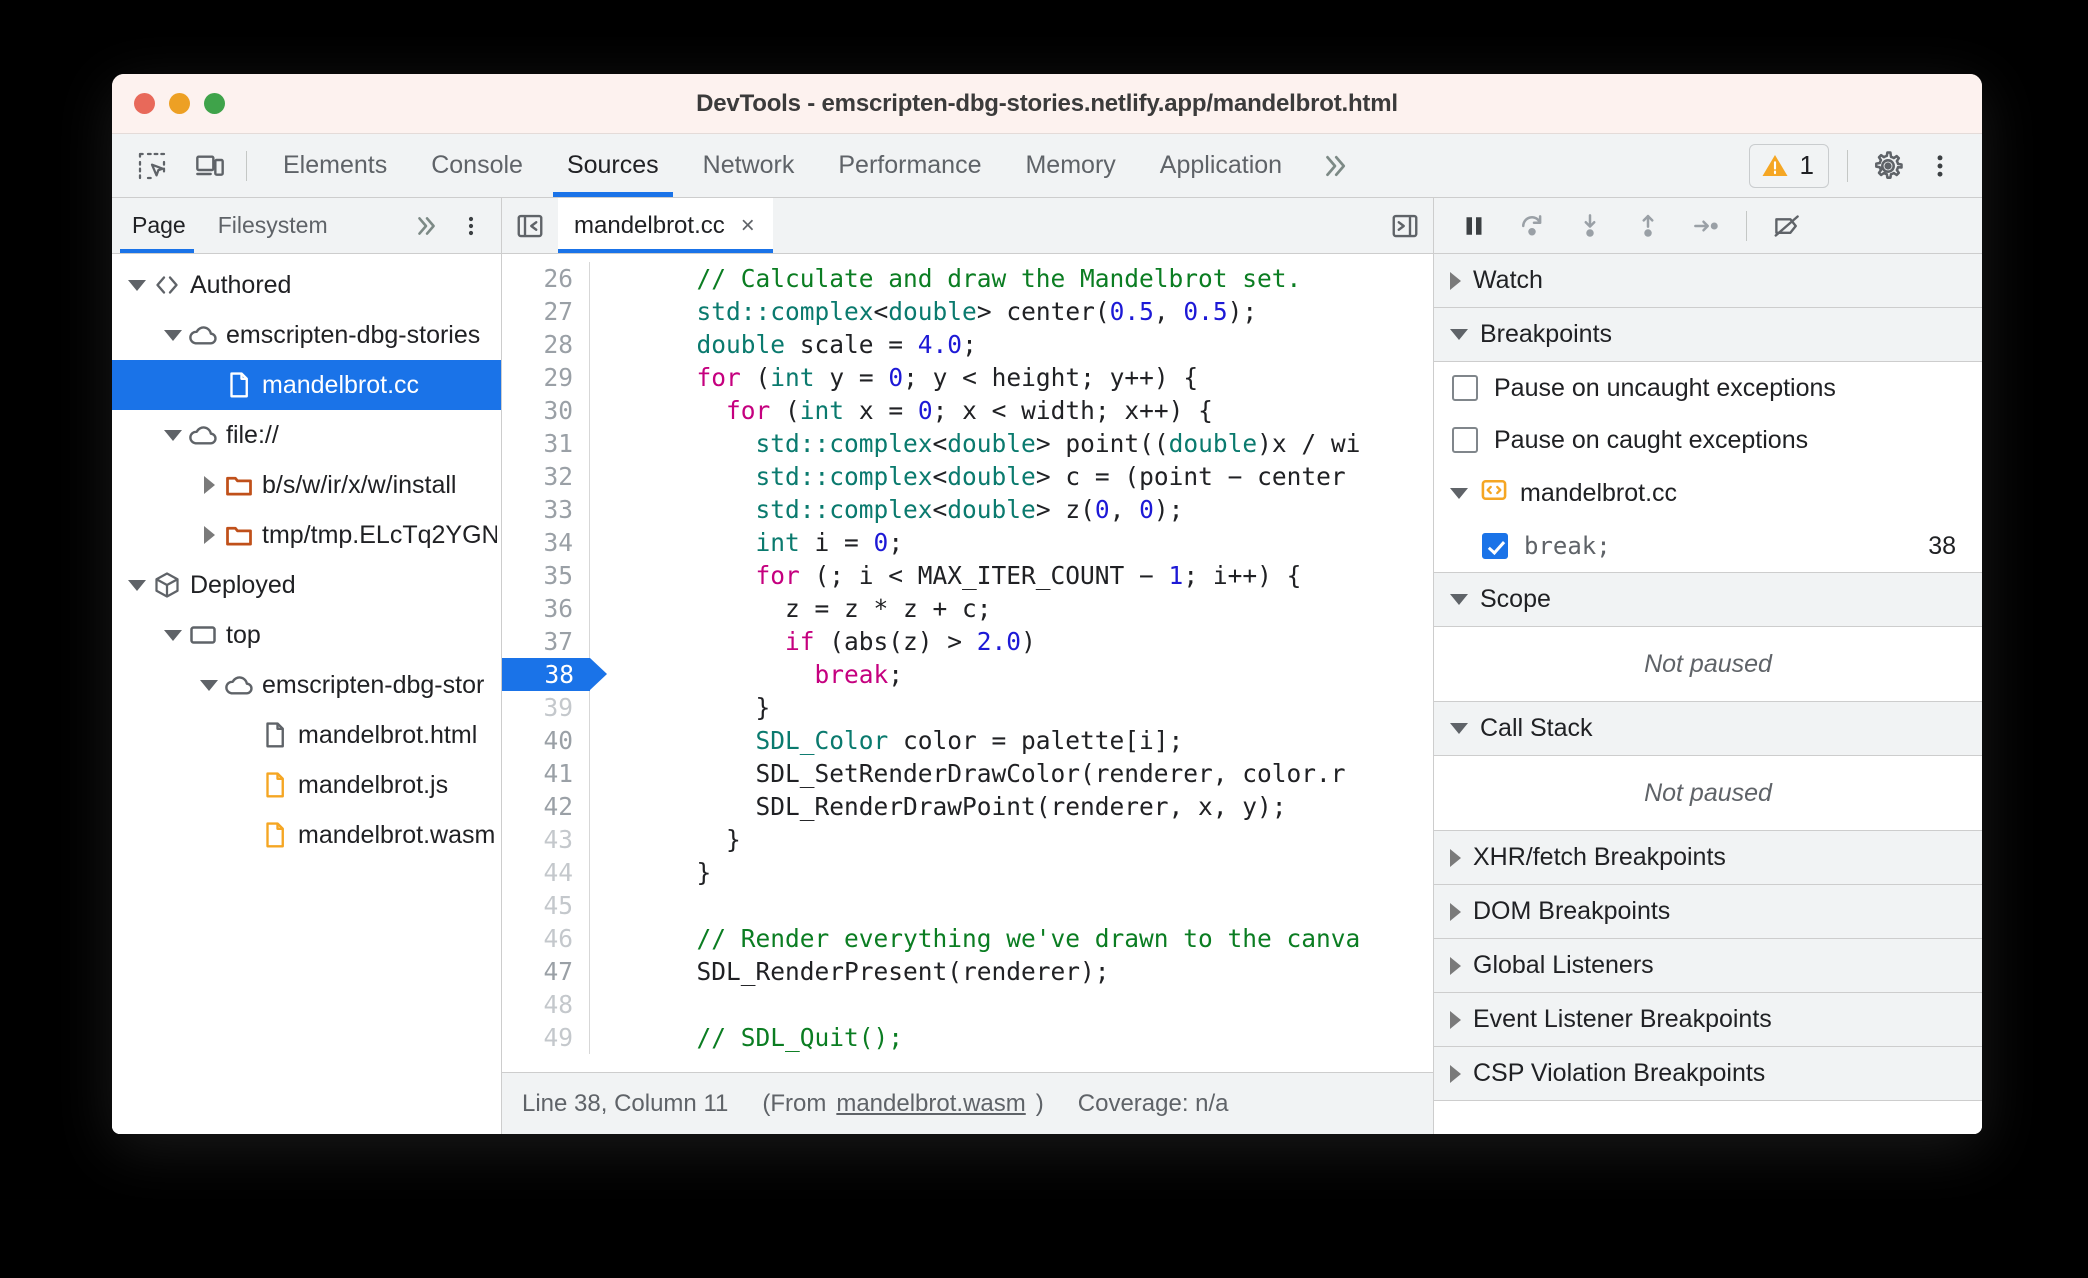  What do you see at coordinates (546, 740) in the screenshot?
I see `line-number: 40` at bounding box center [546, 740].